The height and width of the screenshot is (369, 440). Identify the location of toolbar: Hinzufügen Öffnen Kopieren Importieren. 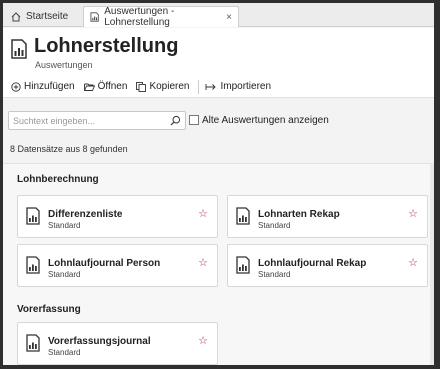
(218, 87).